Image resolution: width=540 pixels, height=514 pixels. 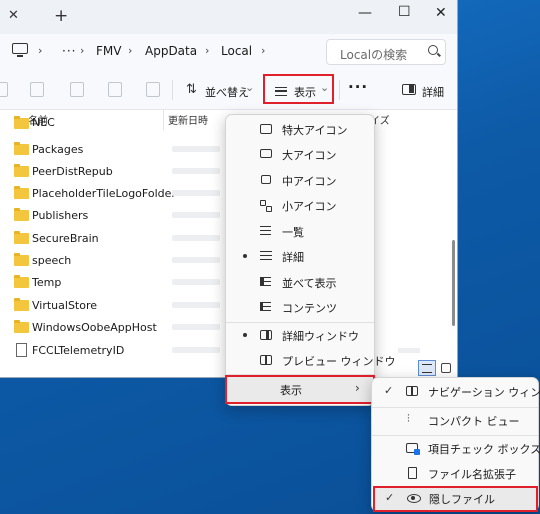 I want to click on menu-item-preview-pane: プレビュー ウィンドウ, so click(x=311, y=360).